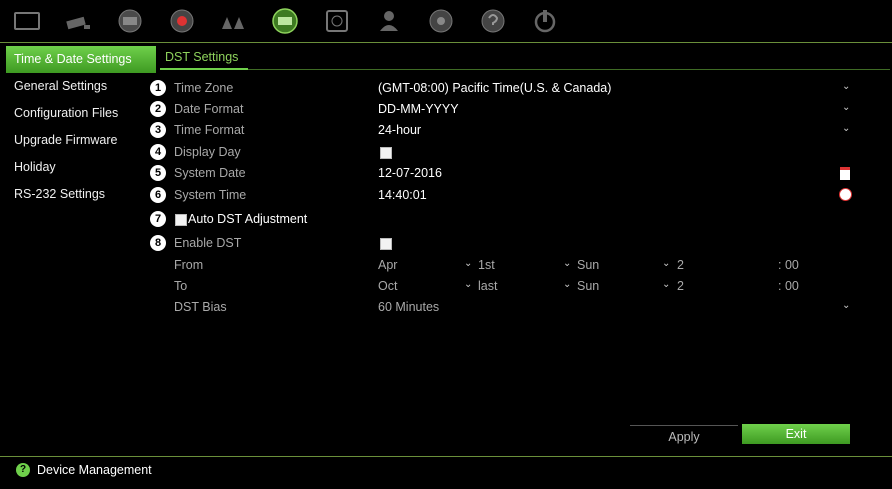  What do you see at coordinates (158, 173) in the screenshot?
I see `step-number: 5` at bounding box center [158, 173].